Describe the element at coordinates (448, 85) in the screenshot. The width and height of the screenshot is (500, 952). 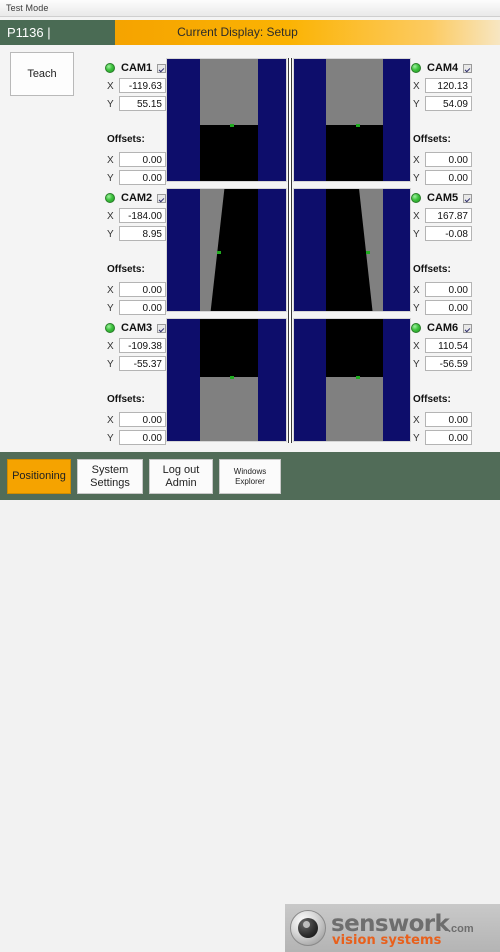
I see `camera-x-value: 120.13` at that location.